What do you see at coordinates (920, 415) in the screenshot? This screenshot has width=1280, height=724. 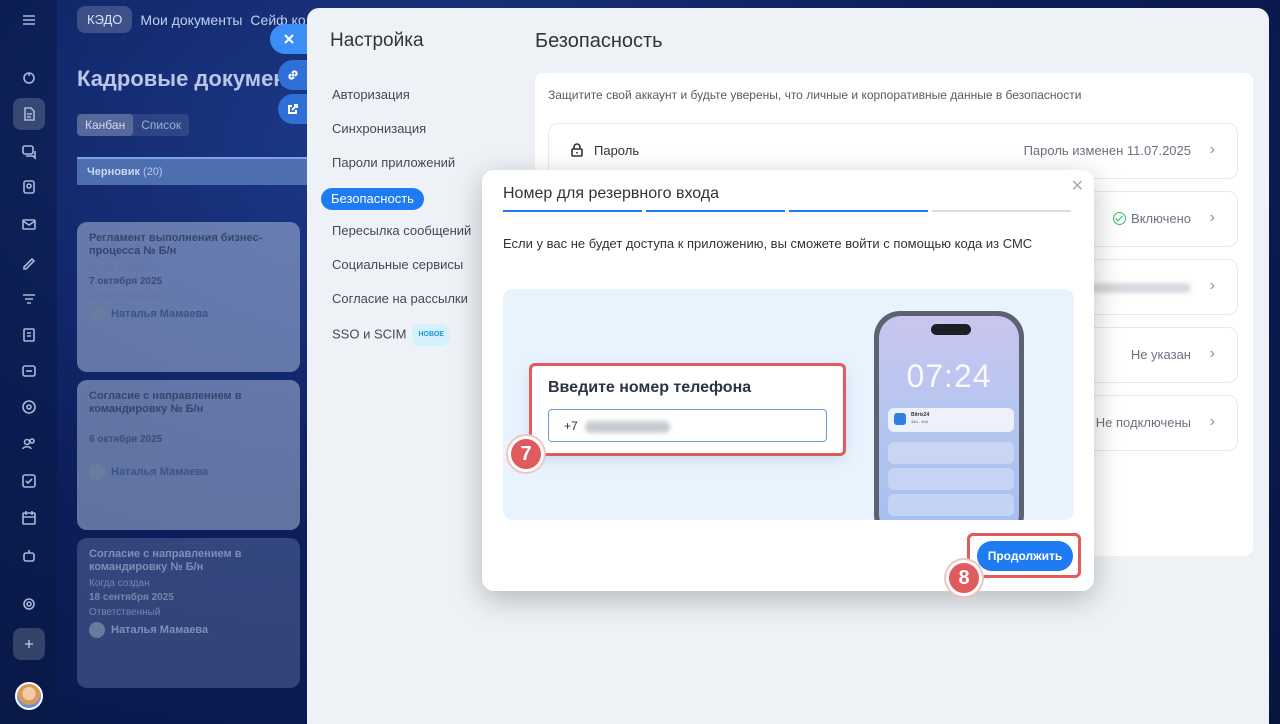 I see `notification-app: Bitrix24` at bounding box center [920, 415].